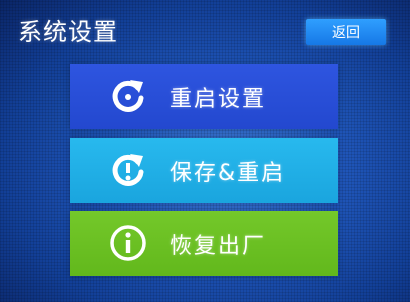 Image resolution: width=410 pixels, height=302 pixels. What do you see at coordinates (128, 96) in the screenshot?
I see `restart-icon` at bounding box center [128, 96].